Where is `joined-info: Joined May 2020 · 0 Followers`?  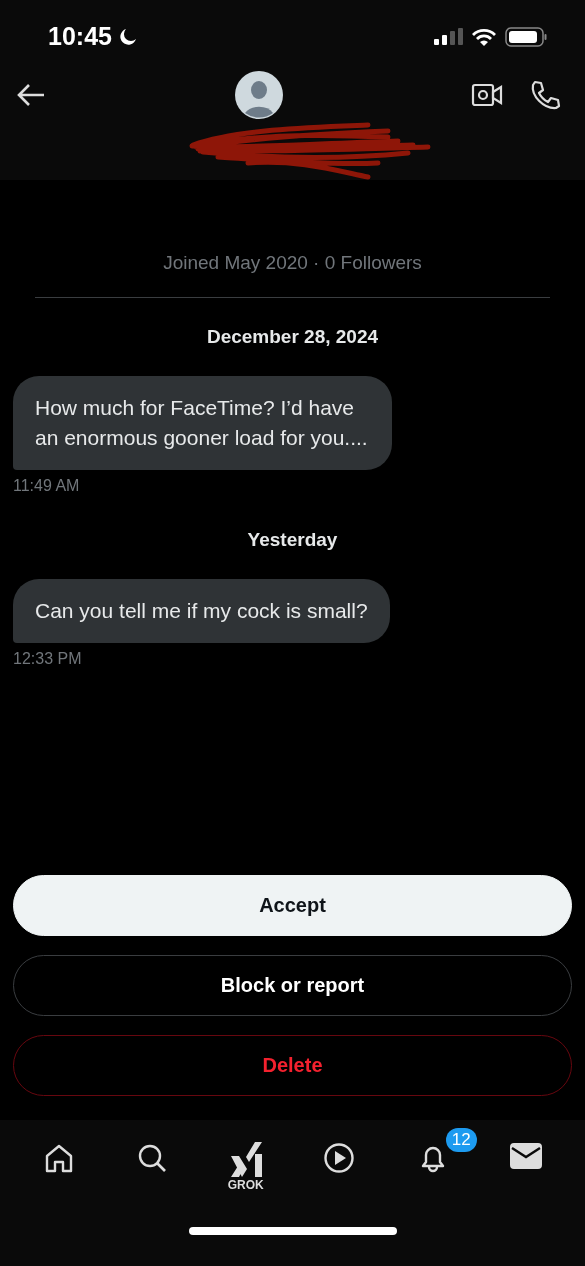 joined-info: Joined May 2020 · 0 Followers is located at coordinates (292, 263).